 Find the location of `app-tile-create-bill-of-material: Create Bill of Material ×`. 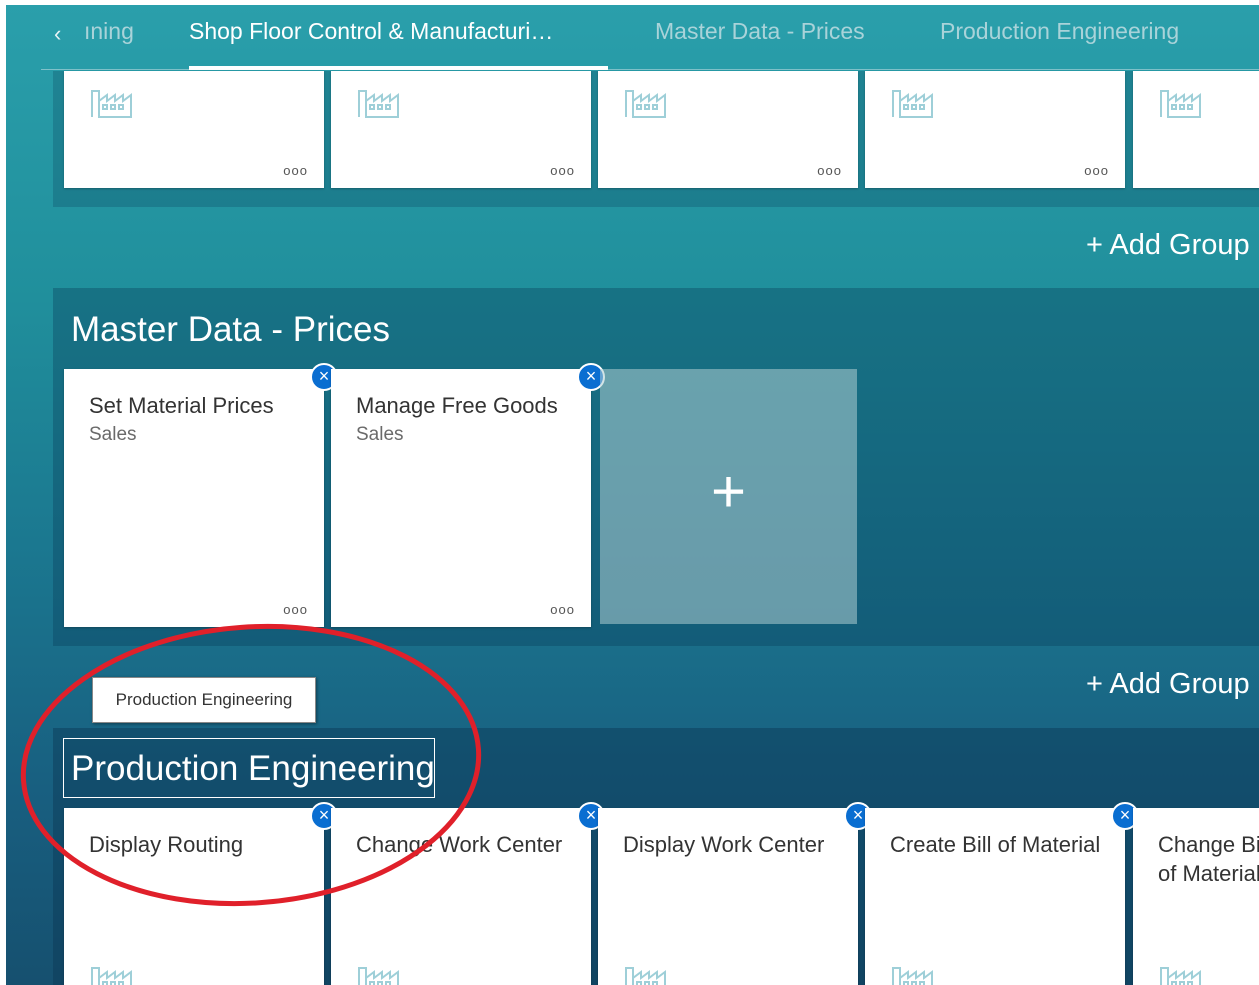

app-tile-create-bill-of-material: Create Bill of Material × is located at coordinates (1002, 893).